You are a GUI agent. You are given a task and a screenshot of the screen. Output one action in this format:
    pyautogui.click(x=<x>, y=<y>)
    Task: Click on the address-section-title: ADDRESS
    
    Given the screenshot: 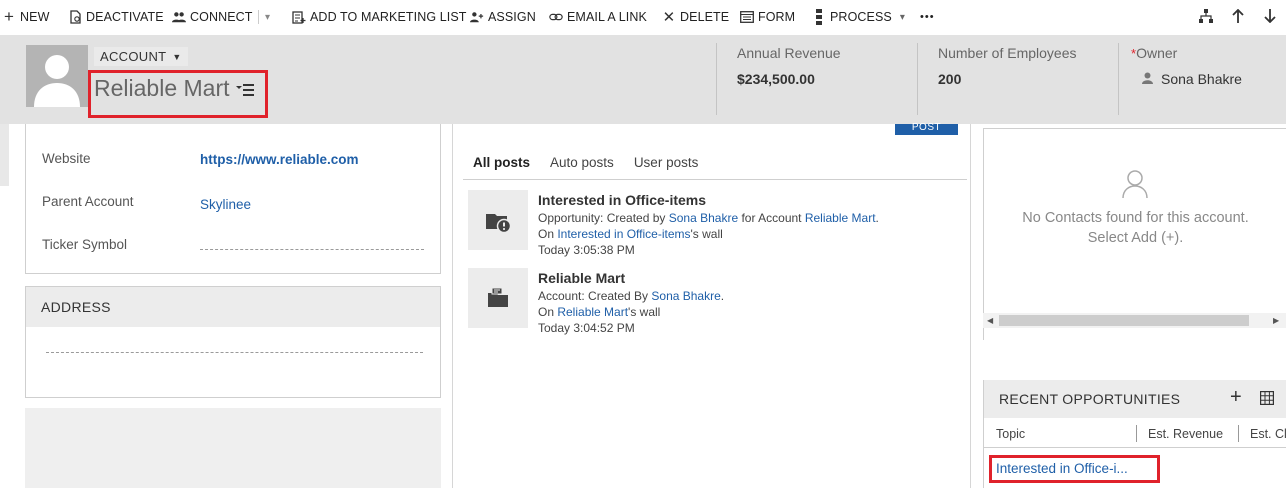 What is the action you would take?
    pyautogui.click(x=233, y=307)
    